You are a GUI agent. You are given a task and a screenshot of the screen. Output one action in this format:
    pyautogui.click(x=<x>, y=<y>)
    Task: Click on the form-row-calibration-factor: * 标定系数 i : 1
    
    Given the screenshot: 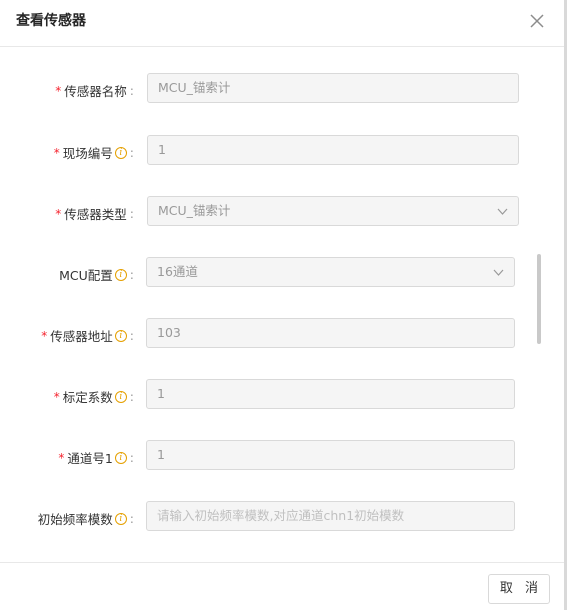 What is the action you would take?
    pyautogui.click(x=265, y=395)
    